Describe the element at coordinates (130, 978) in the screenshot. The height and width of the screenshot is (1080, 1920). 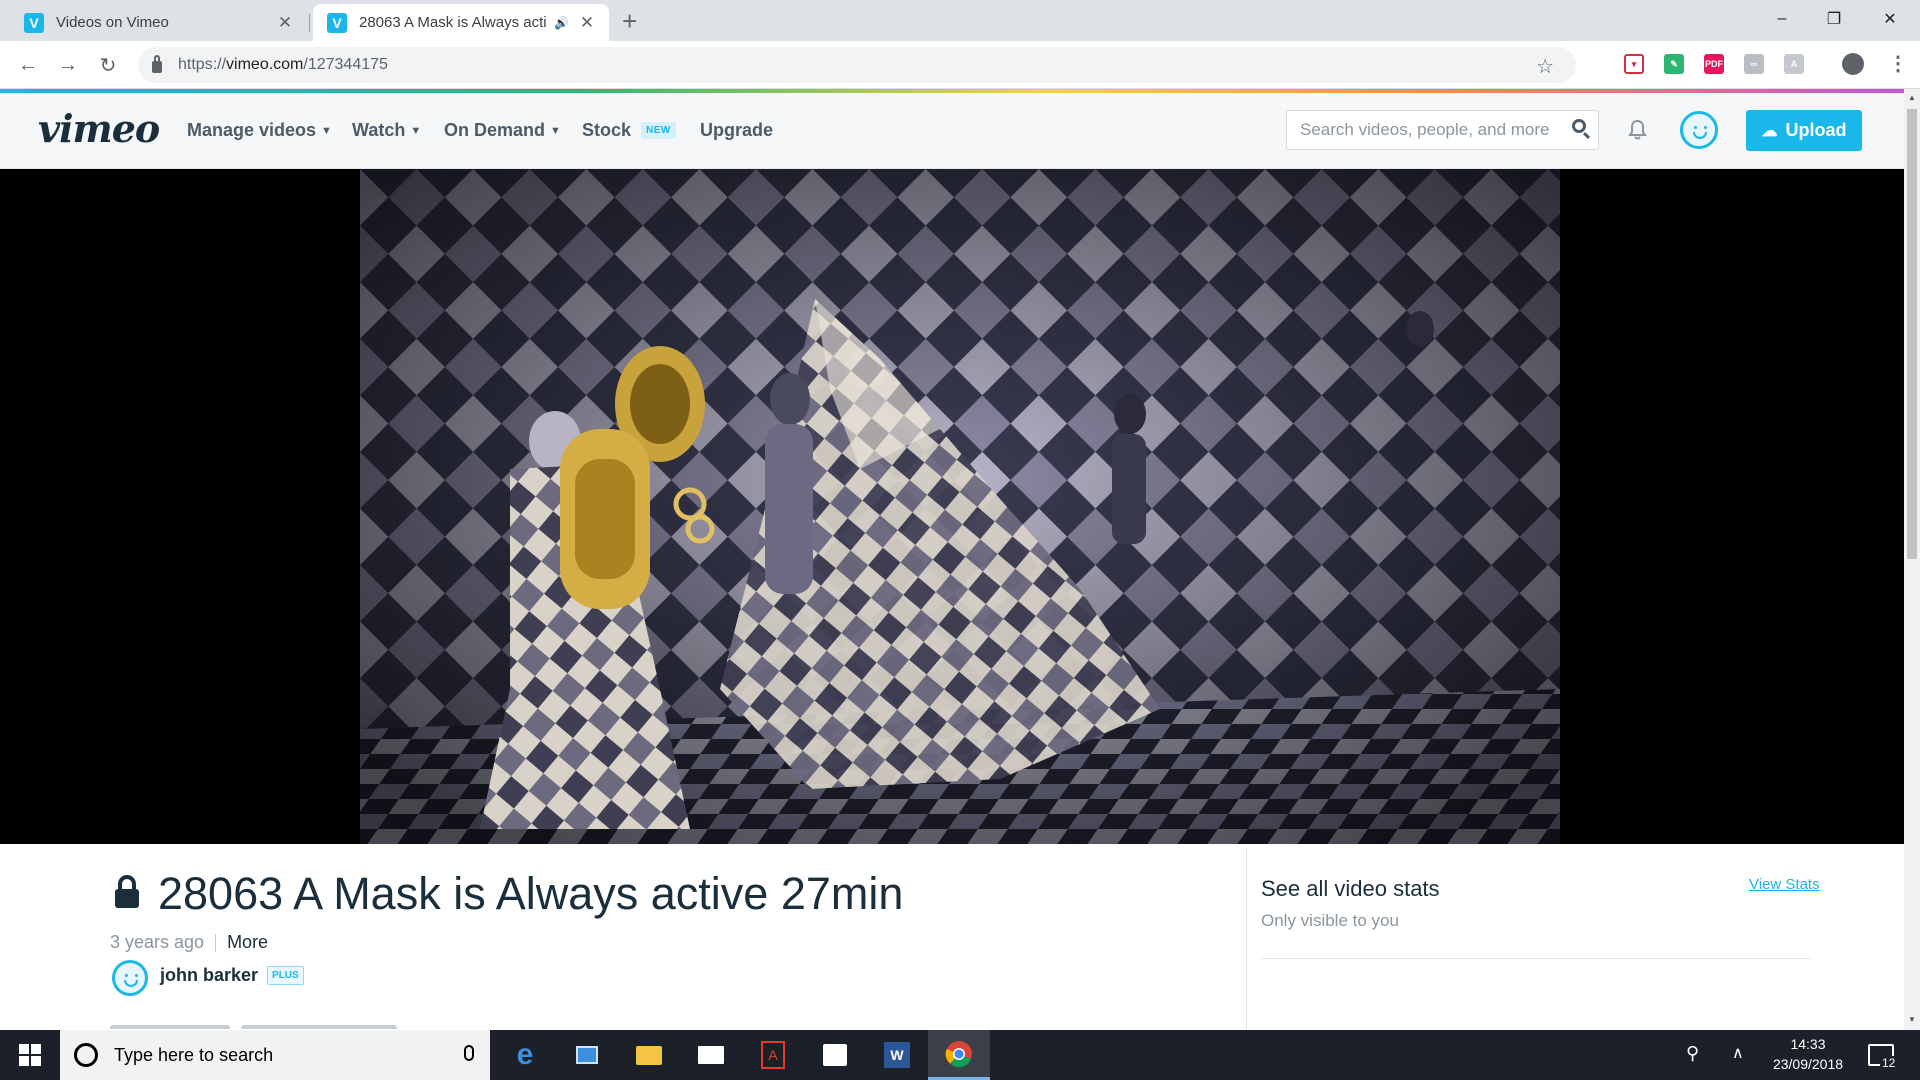
I see `owner-avatar` at that location.